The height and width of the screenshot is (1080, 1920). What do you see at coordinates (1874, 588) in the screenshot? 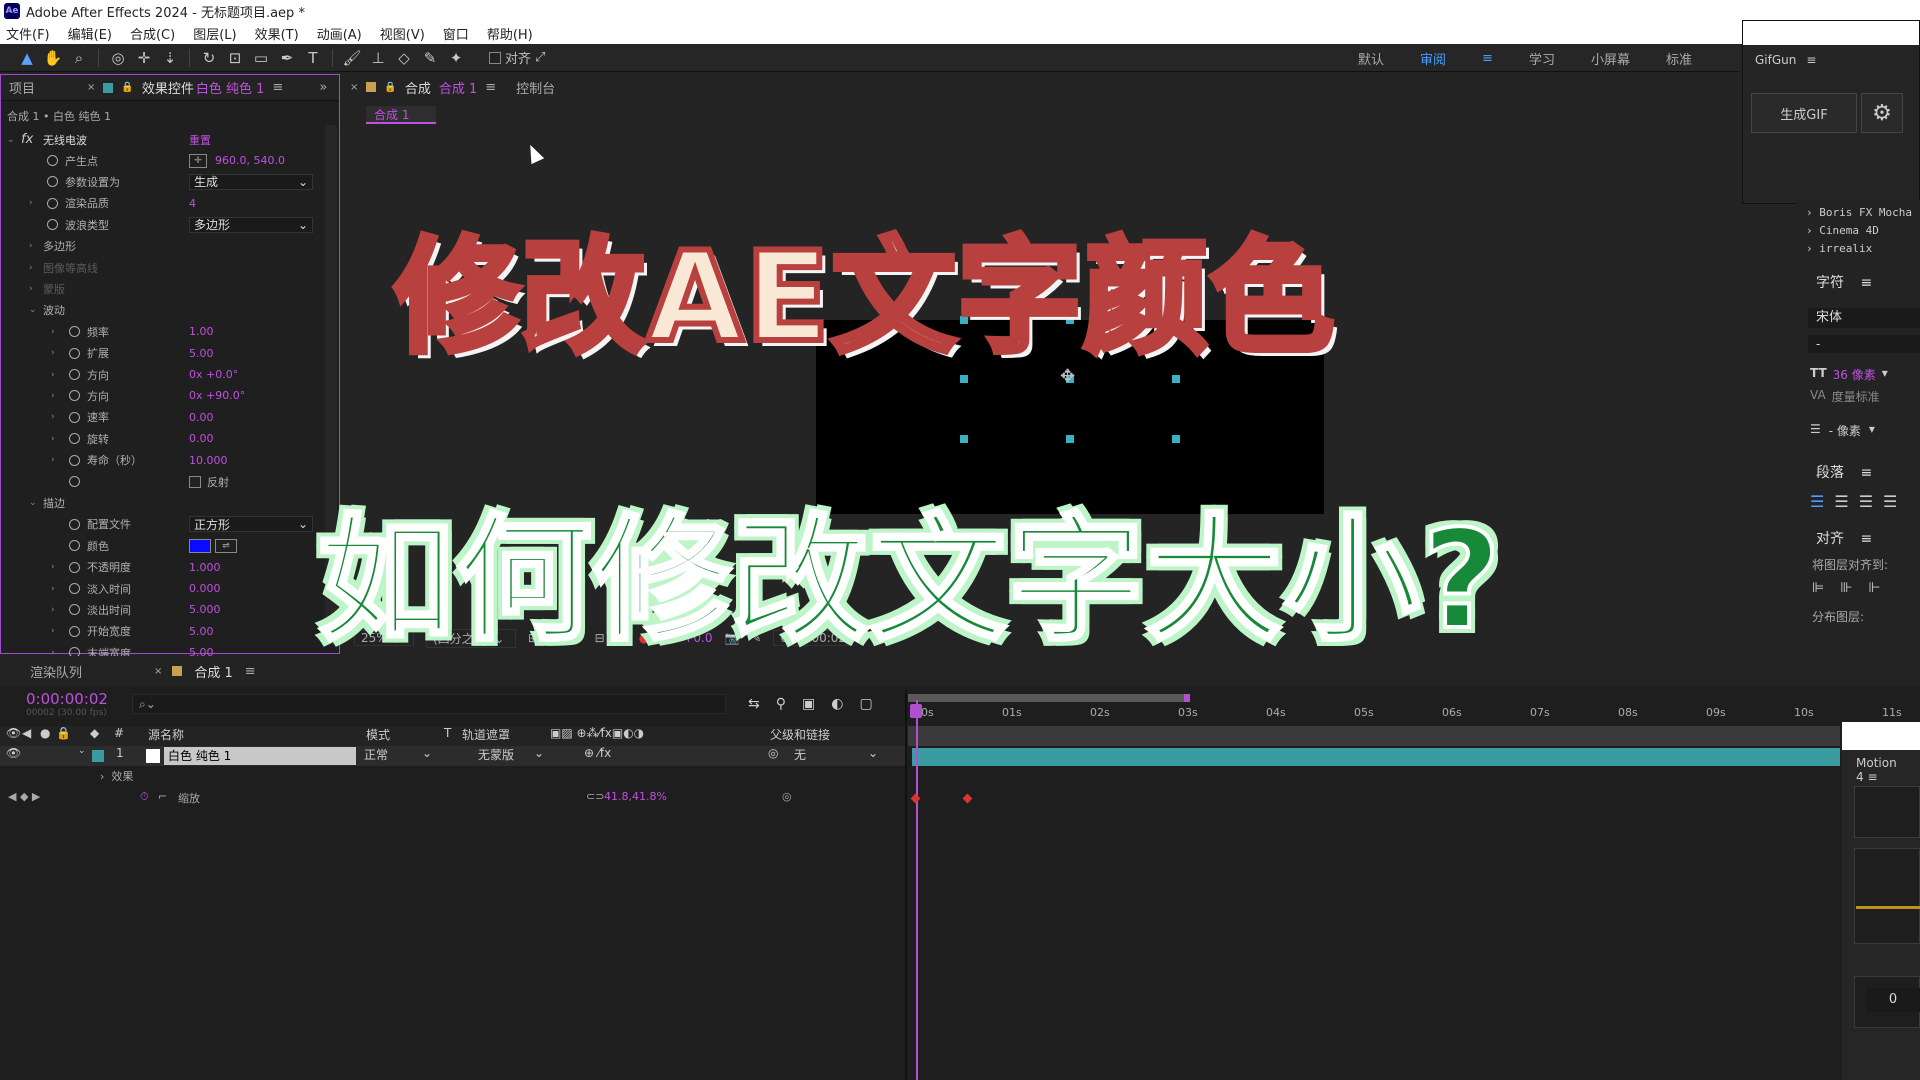
I see `align-right-edges-icon: ⊩` at bounding box center [1874, 588].